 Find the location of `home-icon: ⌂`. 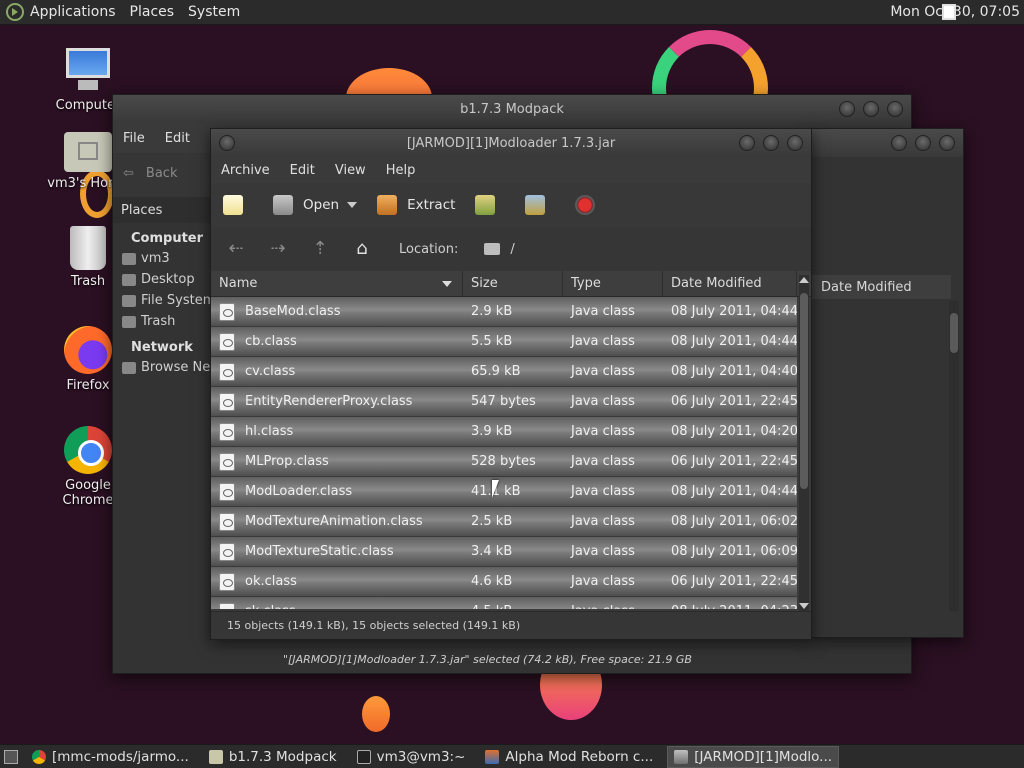

home-icon: ⌂ is located at coordinates (362, 249).